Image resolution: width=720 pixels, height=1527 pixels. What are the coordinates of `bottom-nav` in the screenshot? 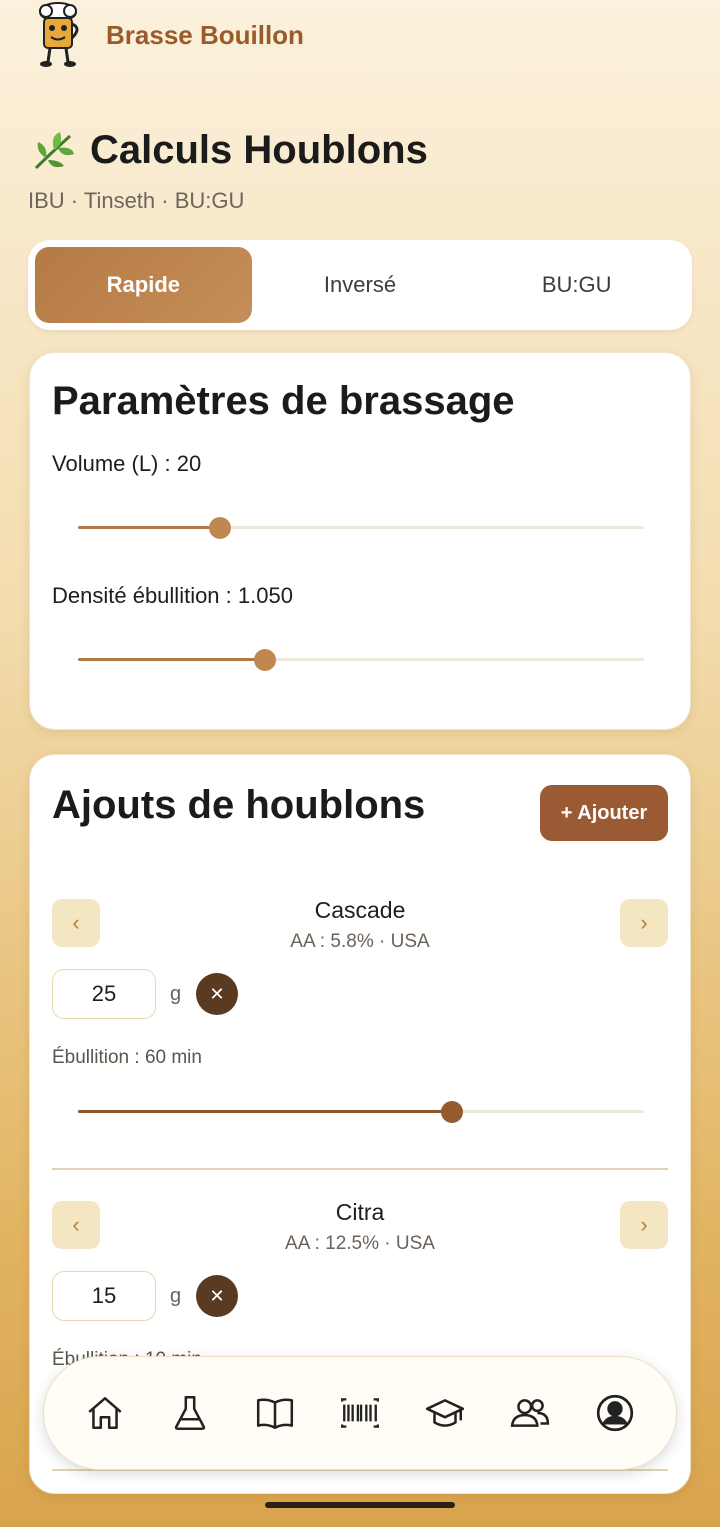 It's located at (360, 1413).